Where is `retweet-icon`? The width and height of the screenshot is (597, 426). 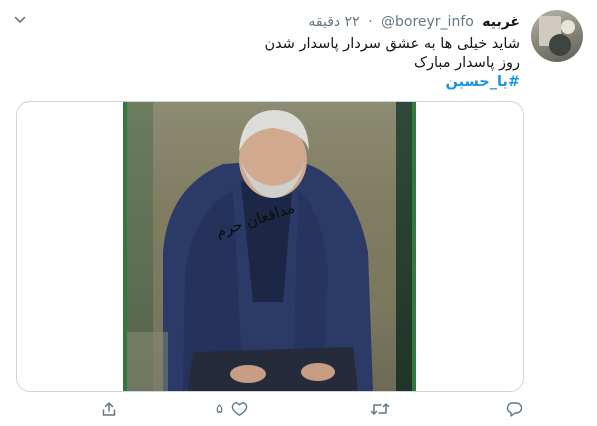
retweet-icon is located at coordinates (380, 409).